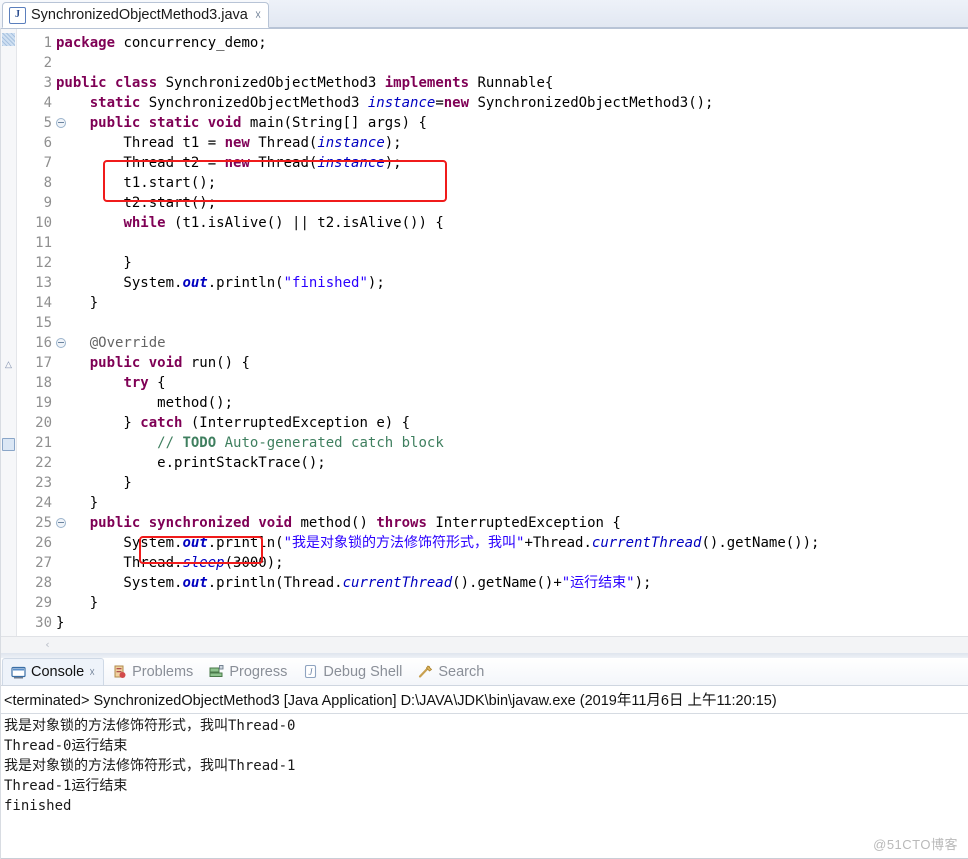 This screenshot has height=859, width=968. What do you see at coordinates (77, 603) in the screenshot?
I see `code-line-29: }` at bounding box center [77, 603].